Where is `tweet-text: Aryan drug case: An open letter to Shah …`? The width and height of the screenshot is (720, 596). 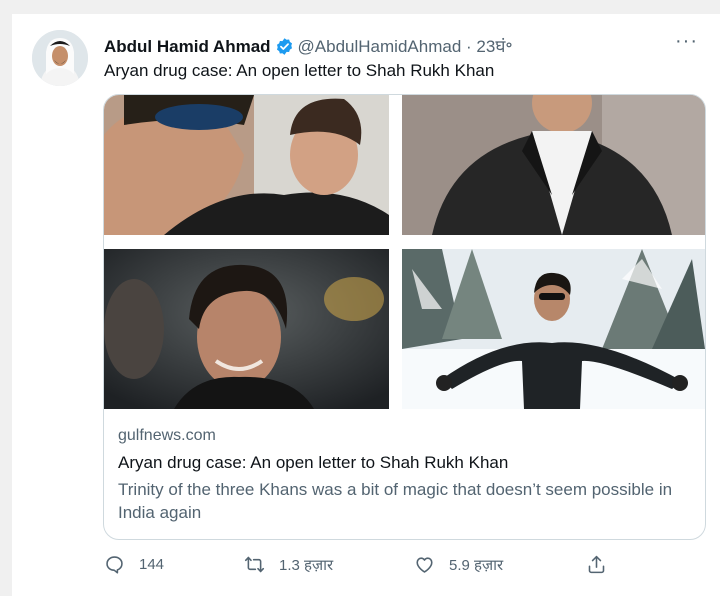 tweet-text: Aryan drug case: An open letter to Shah … is located at coordinates (299, 70).